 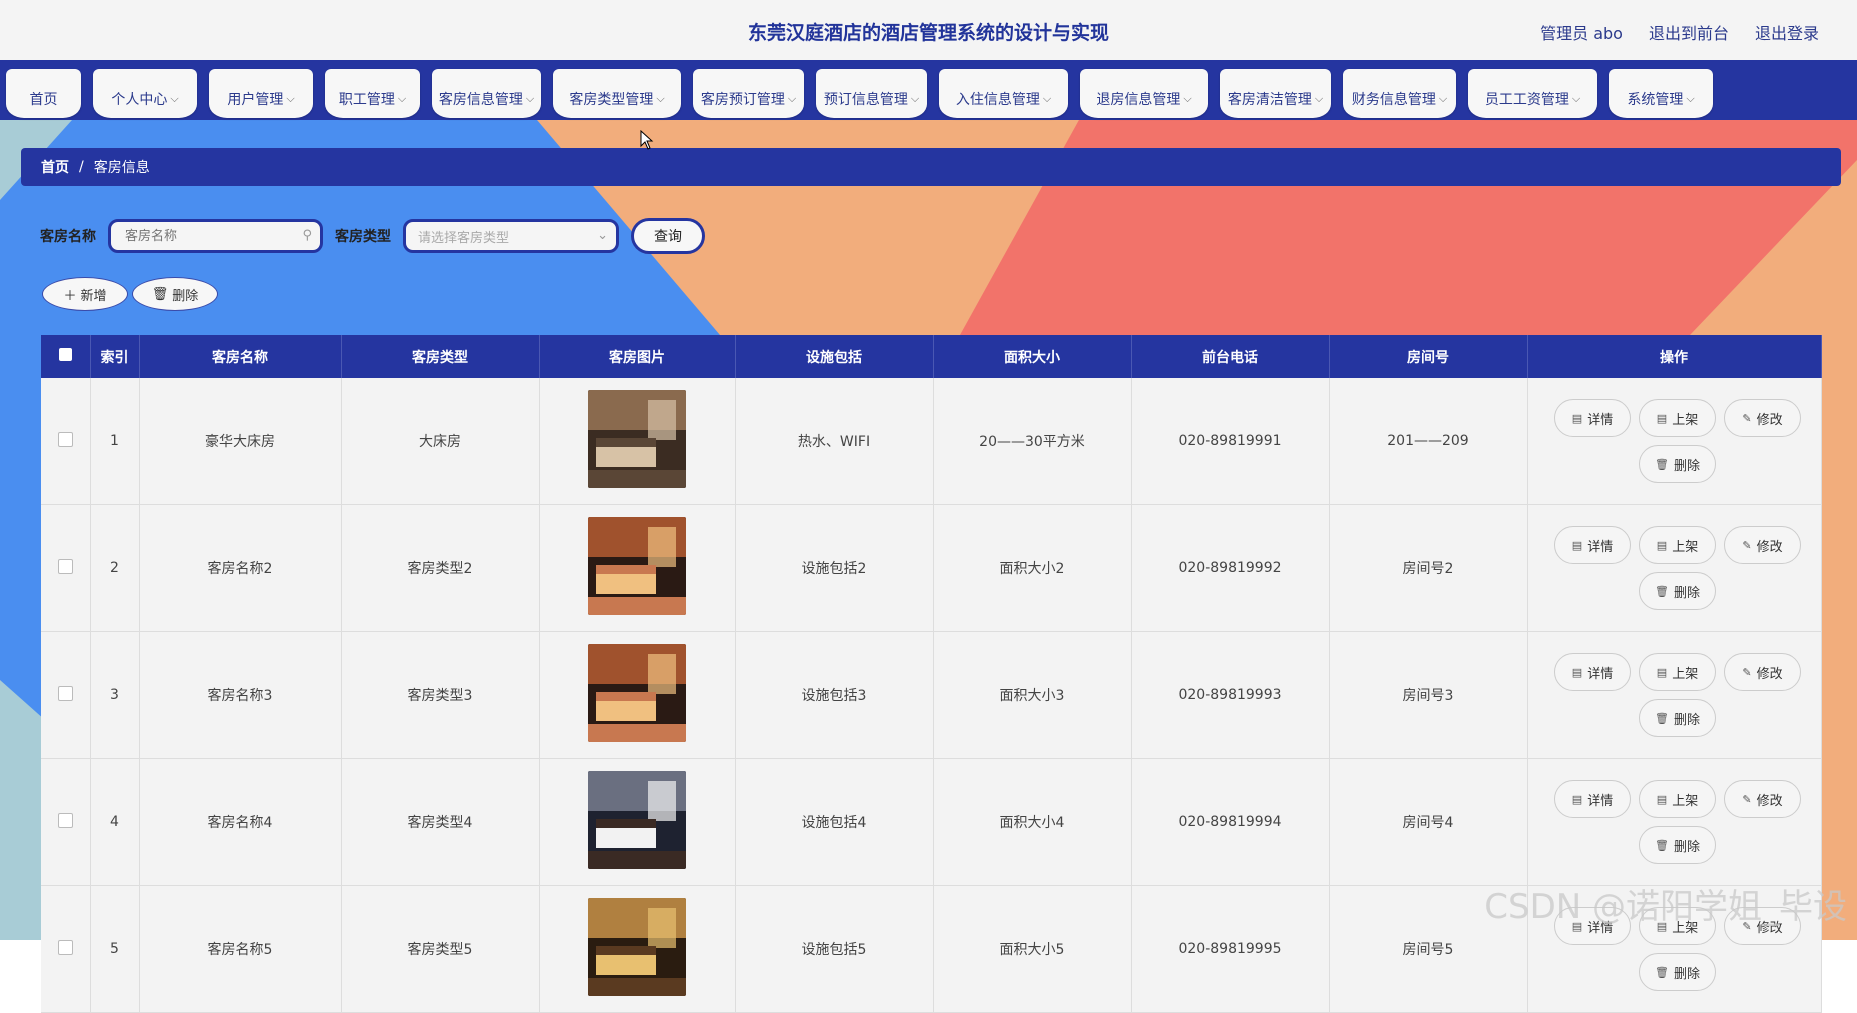 I want to click on detail-label: 详情, so click(x=1600, y=420).